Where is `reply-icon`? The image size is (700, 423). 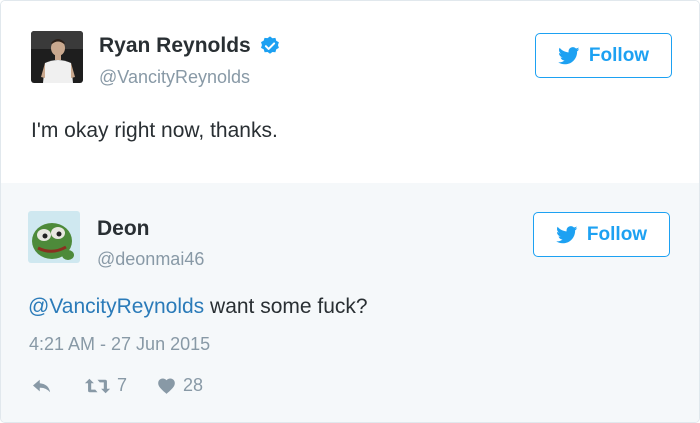
reply-icon is located at coordinates (42, 386).